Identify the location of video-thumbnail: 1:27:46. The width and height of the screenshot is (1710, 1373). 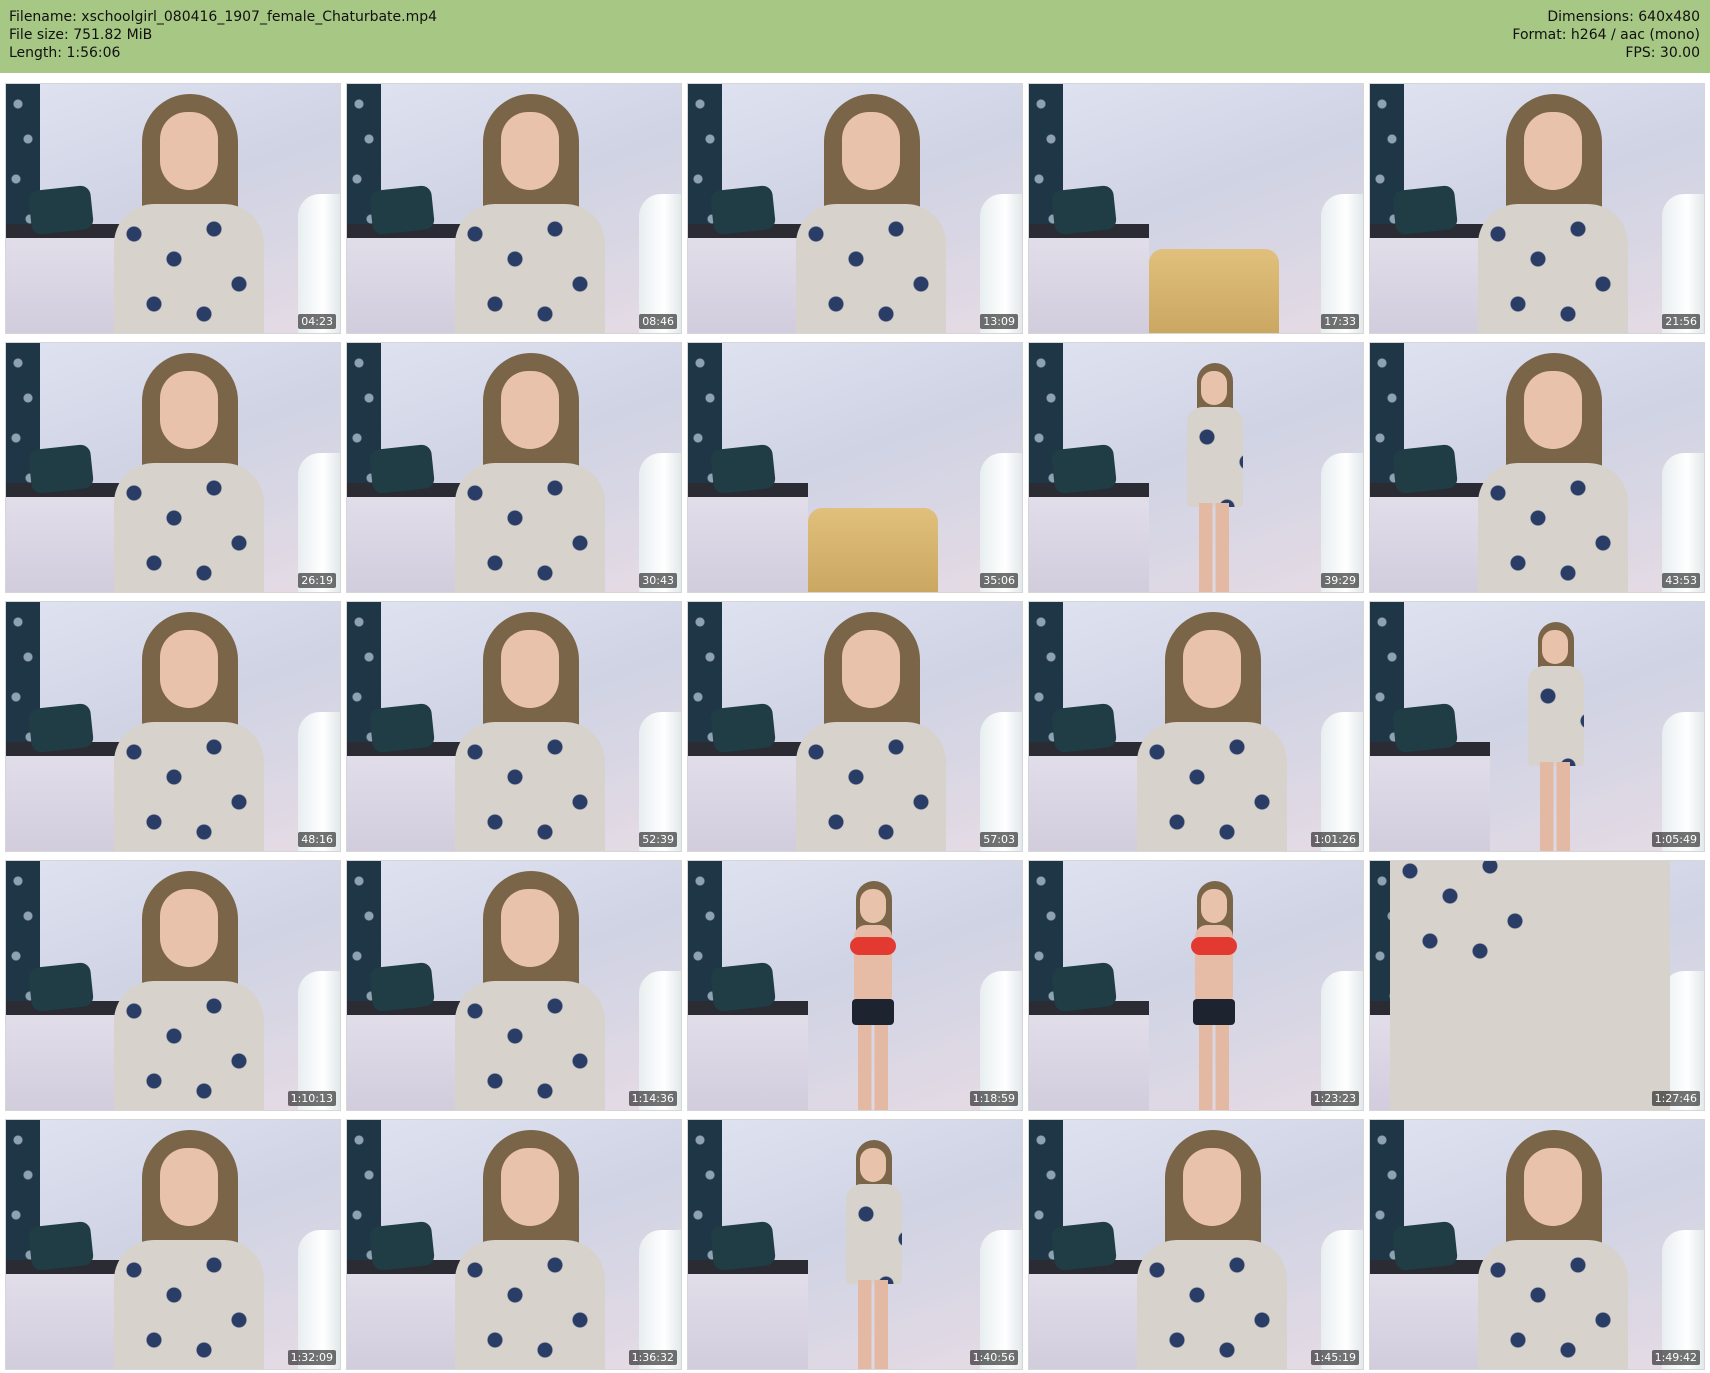
(1537, 985).